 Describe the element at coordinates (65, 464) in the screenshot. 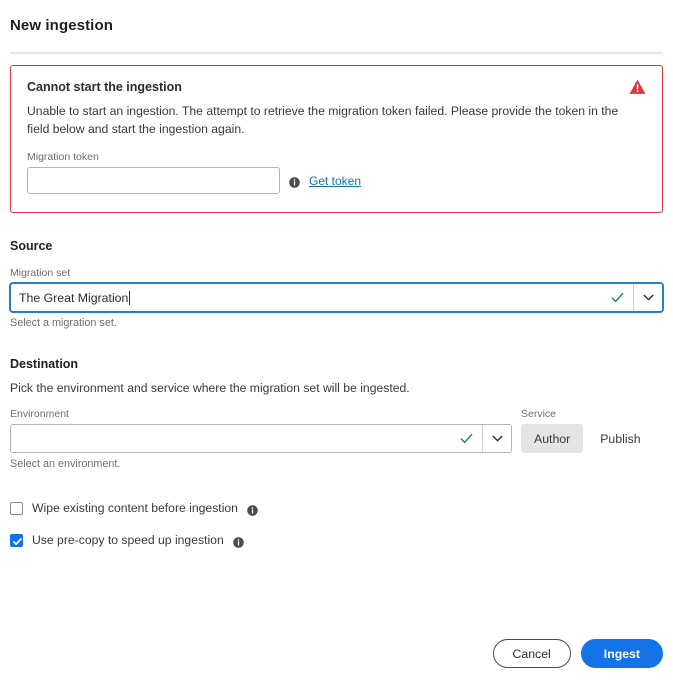

I see `environment-helper-text: Select an environment.` at that location.